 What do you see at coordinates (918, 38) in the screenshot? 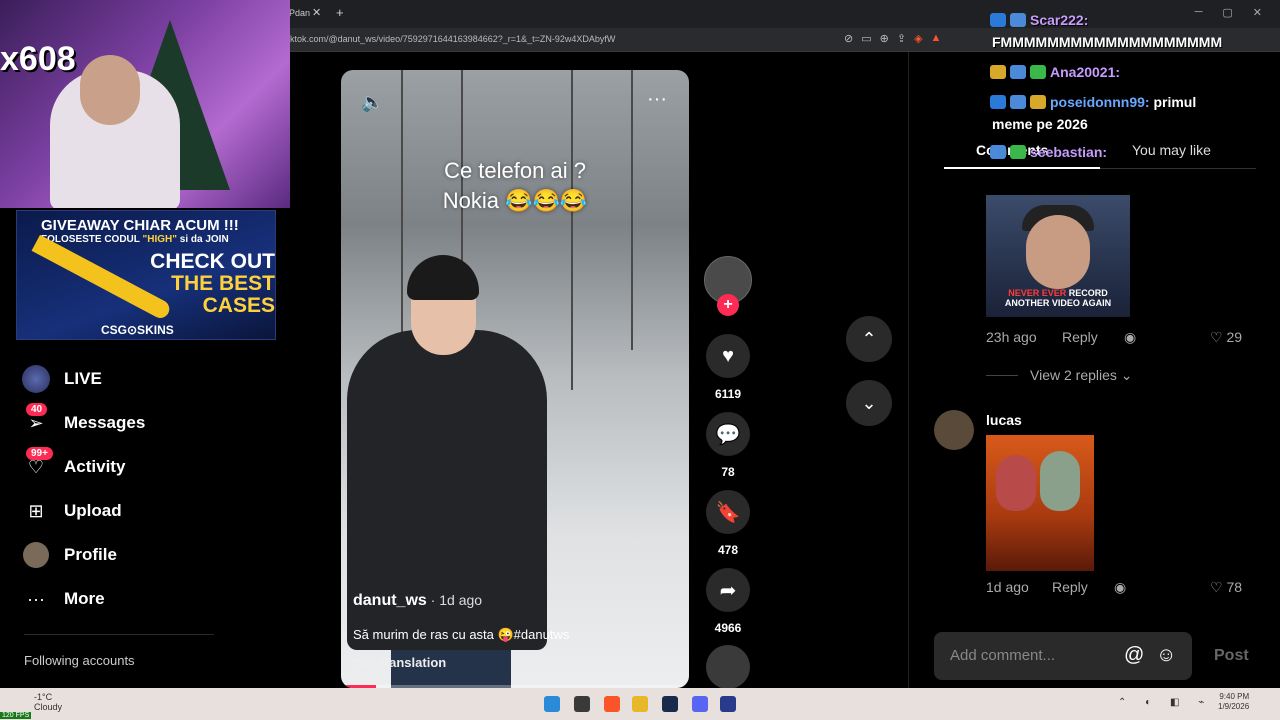
I see `brave-shield-icon: ◈` at bounding box center [918, 38].